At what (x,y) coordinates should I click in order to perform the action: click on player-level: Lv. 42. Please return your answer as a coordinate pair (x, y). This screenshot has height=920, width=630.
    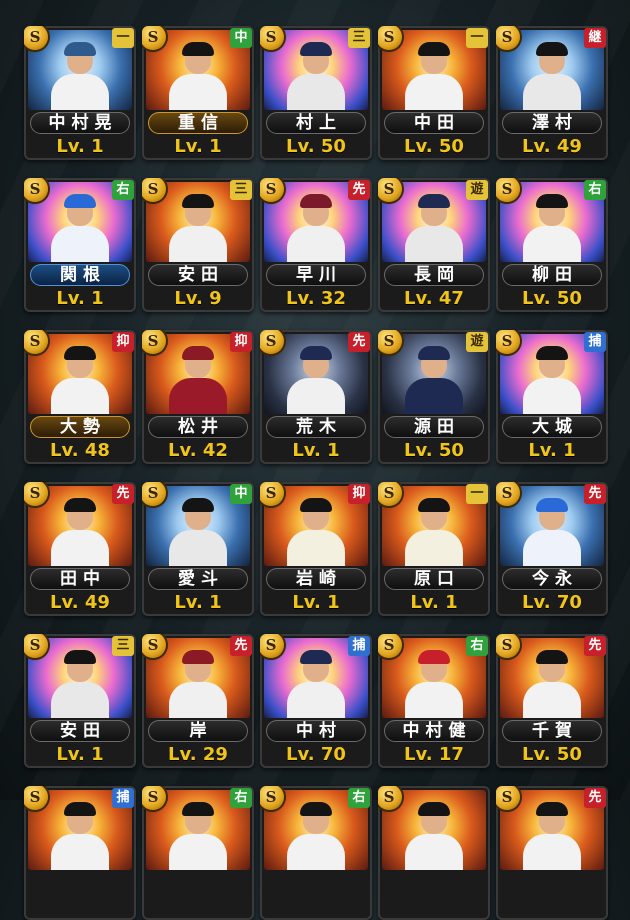
    Looking at the image, I should click on (198, 450).